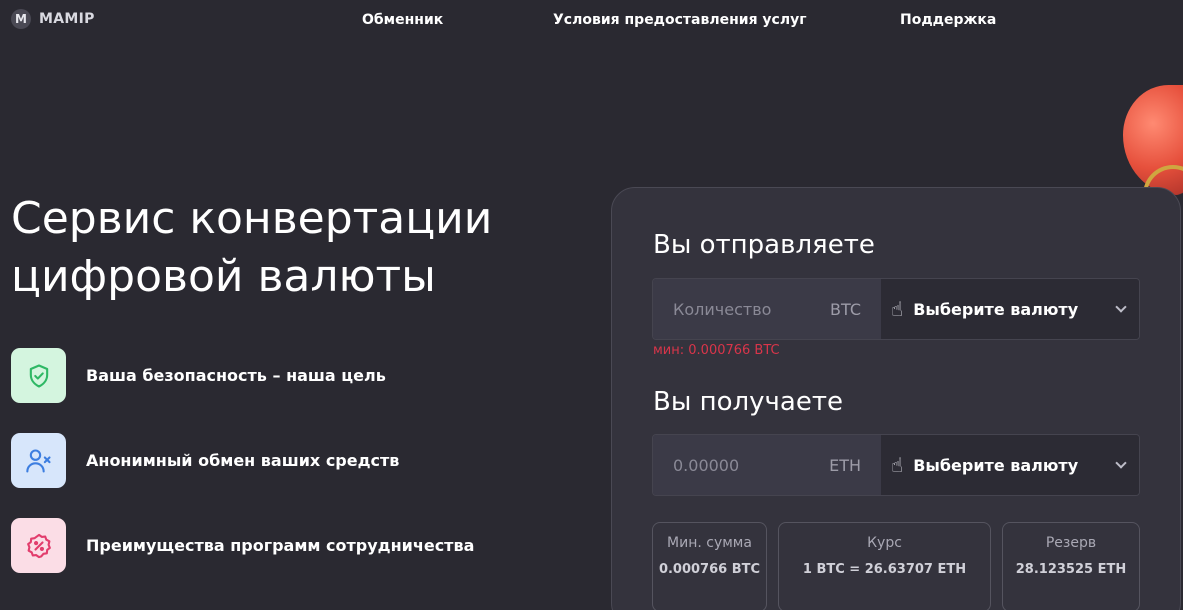 Image resolution: width=1183 pixels, height=610 pixels. Describe the element at coordinates (280, 545) in the screenshot. I see `feature-partnership-label: Преимущества программ сотрудничества` at that location.